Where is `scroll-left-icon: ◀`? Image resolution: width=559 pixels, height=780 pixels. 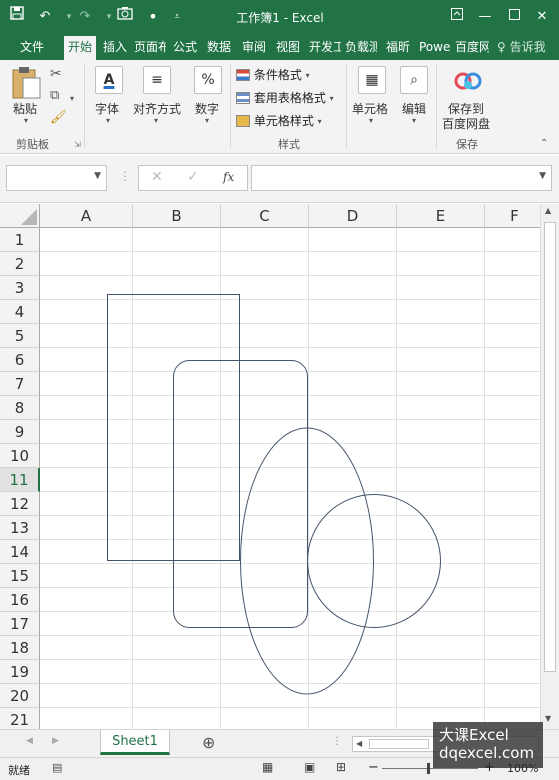 scroll-left-icon: ◀ is located at coordinates (359, 743).